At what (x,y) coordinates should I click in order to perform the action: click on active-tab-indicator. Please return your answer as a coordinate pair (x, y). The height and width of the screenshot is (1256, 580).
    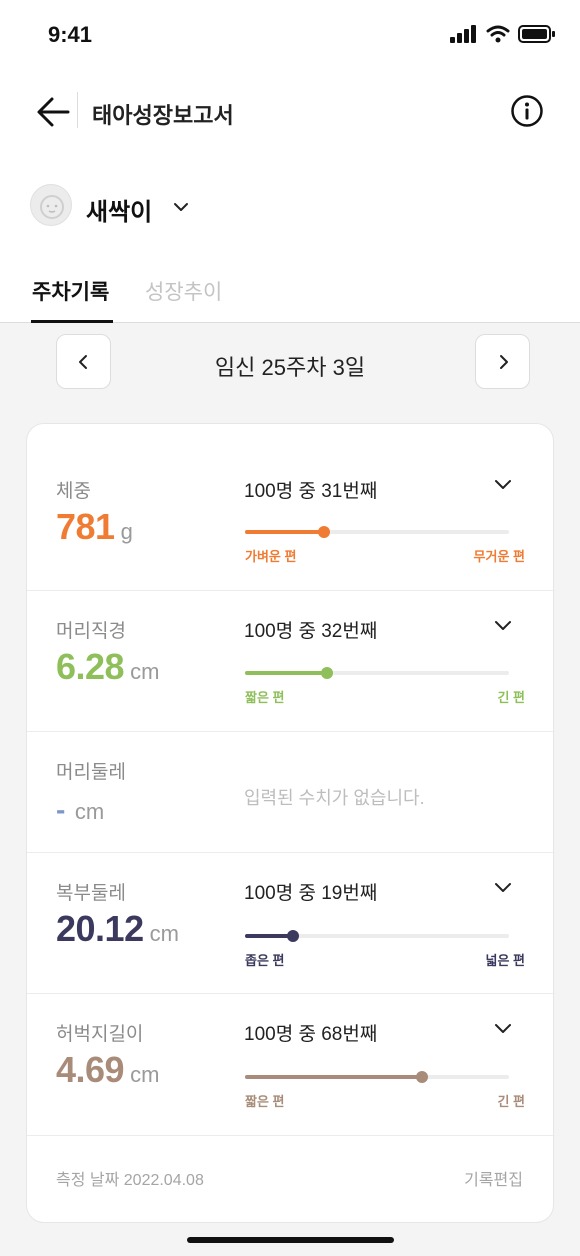
    Looking at the image, I should click on (72, 321).